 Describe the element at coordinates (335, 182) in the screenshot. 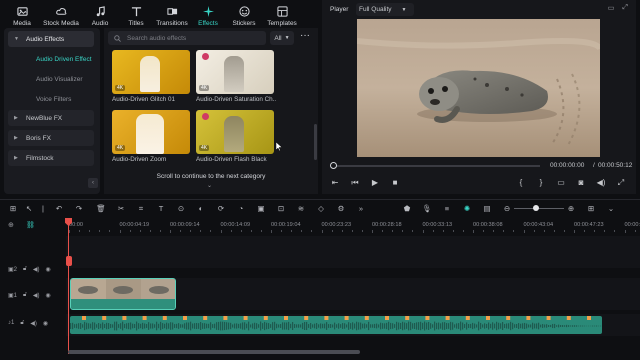

I see `step-back-icon: ⇤` at that location.